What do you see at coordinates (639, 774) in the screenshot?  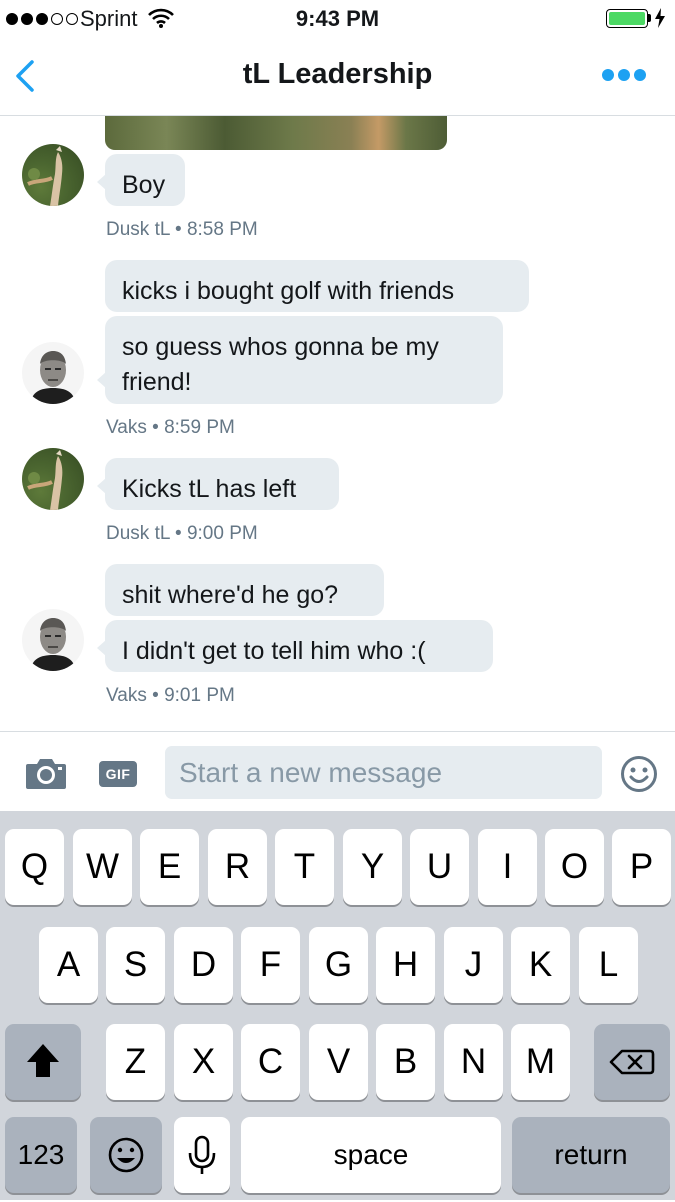 I see `smiley-icon` at bounding box center [639, 774].